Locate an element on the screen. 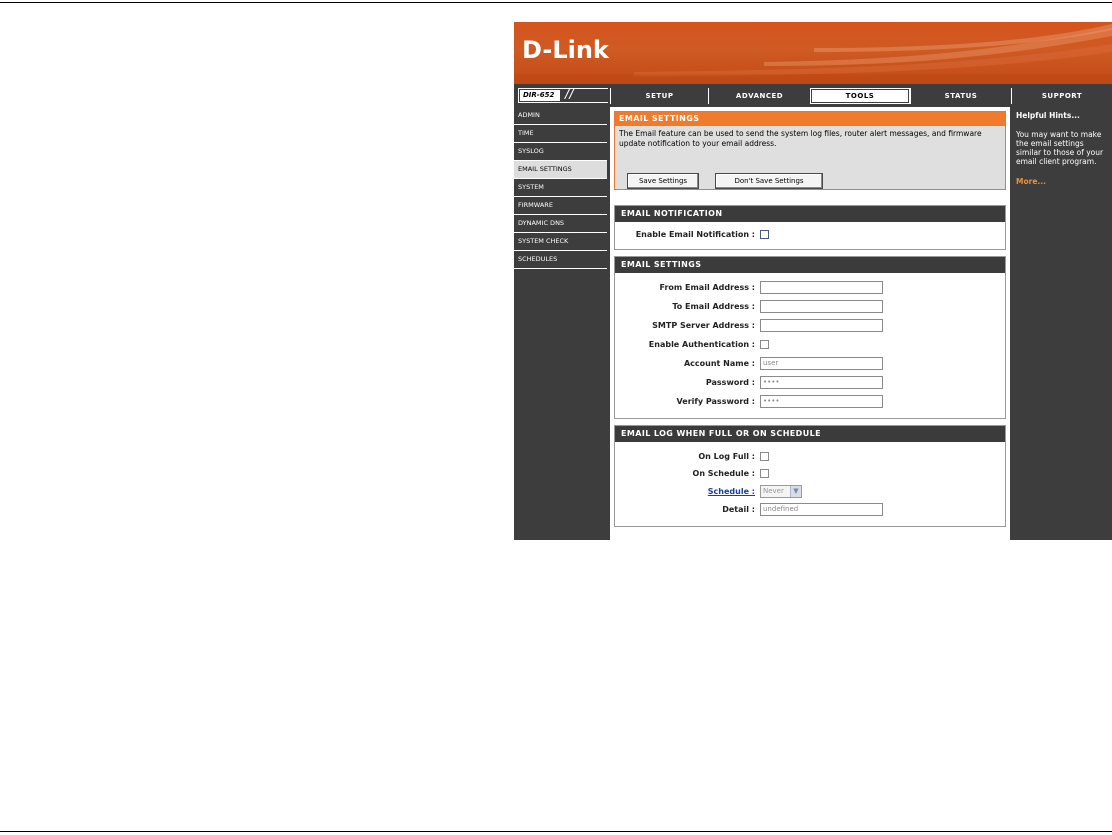 The width and height of the screenshot is (1112, 835). schedule-row: Schedule : Never ▼ is located at coordinates (810, 492).